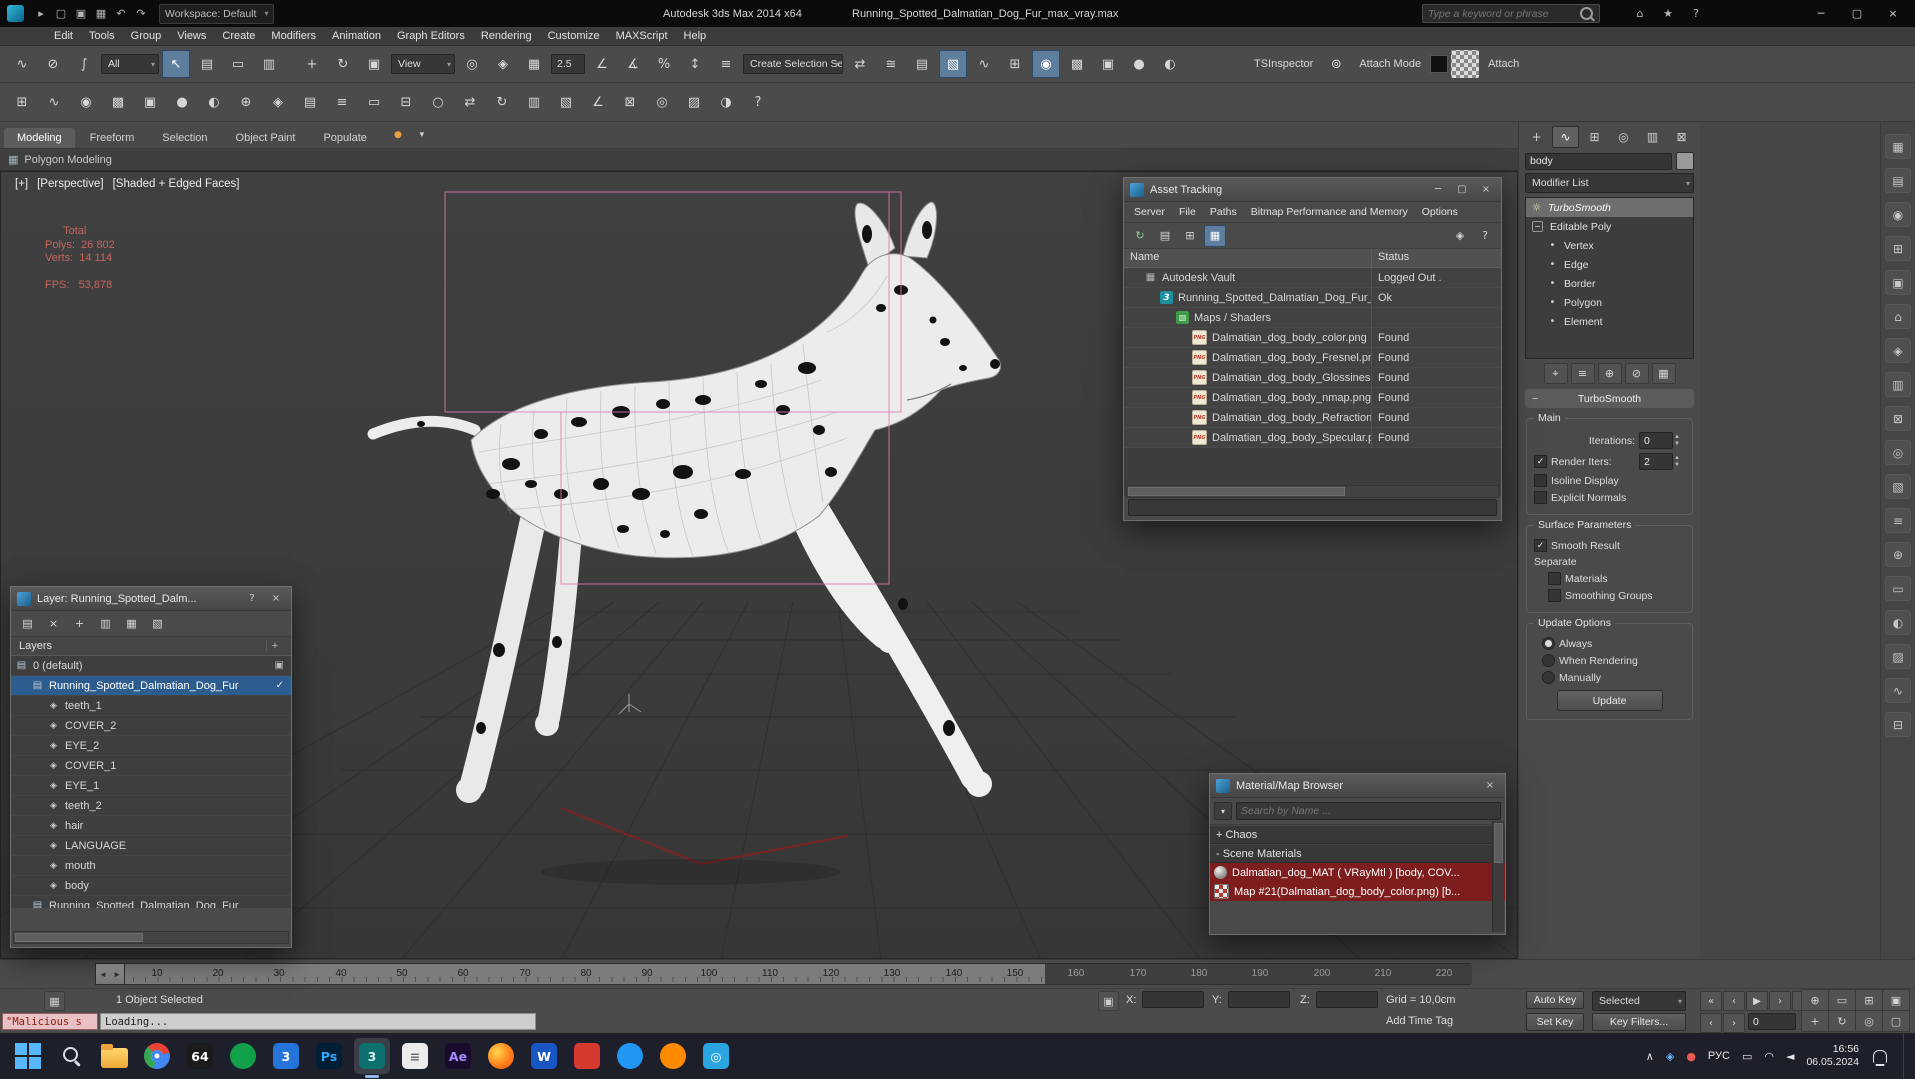 The image size is (1915, 1079). I want to click on asset-table-row: Dalmatian_dog_body_Refraction.png Found, so click(1312, 418).